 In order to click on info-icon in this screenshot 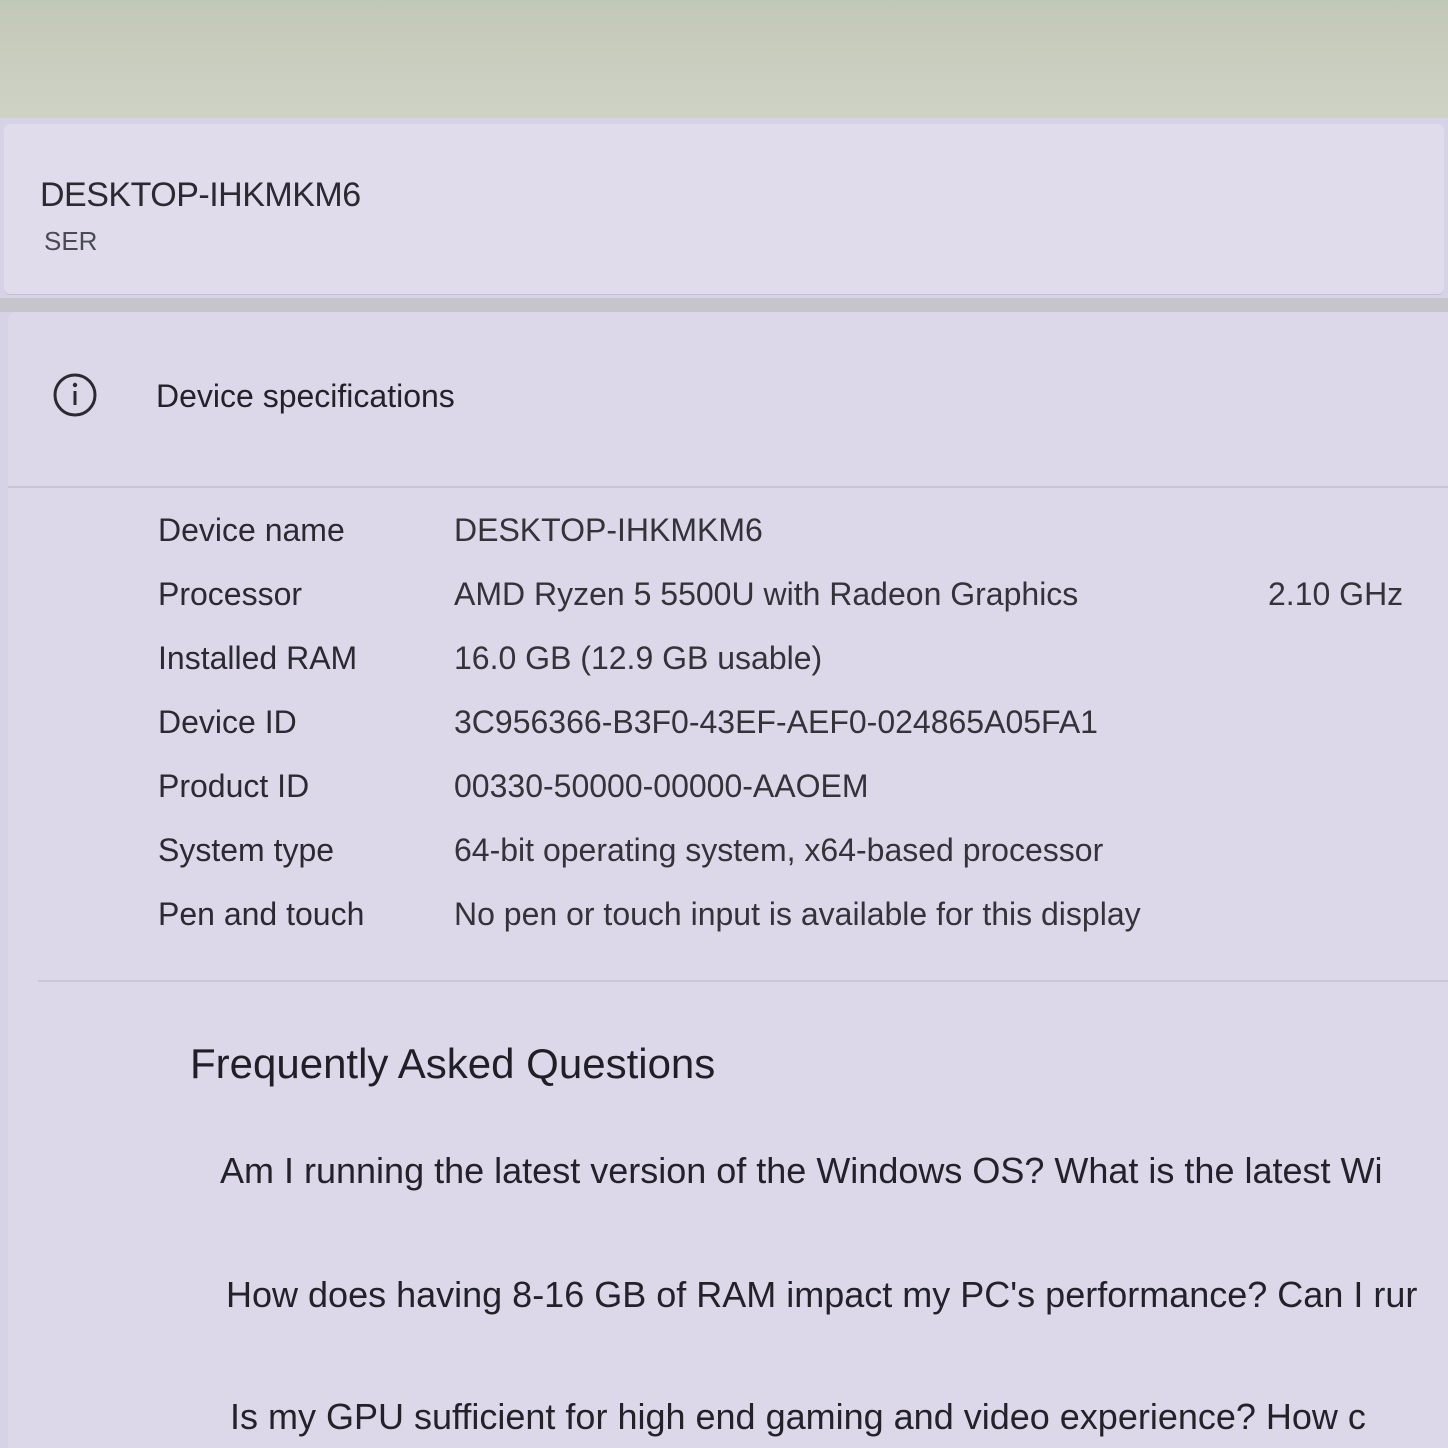, I will do `click(75, 395)`.